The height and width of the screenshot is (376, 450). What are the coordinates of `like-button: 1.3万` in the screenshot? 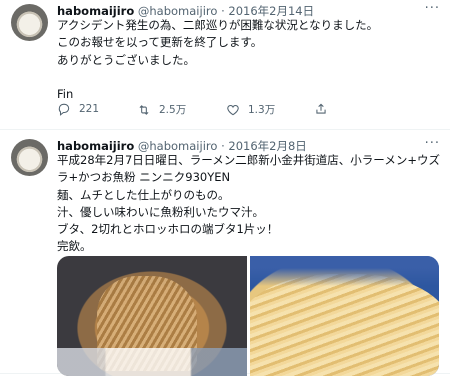 It's located at (250, 109).